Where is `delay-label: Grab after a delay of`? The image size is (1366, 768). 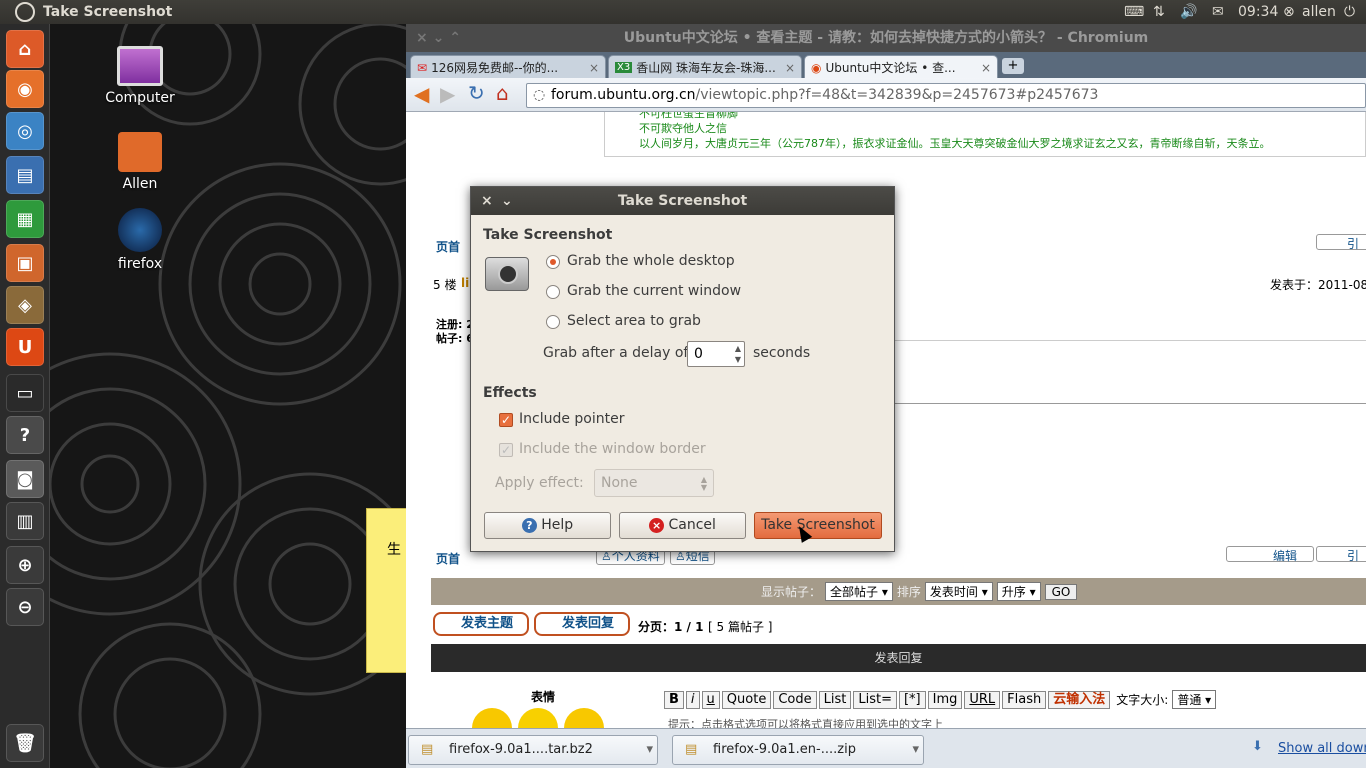
delay-label: Grab after a delay of is located at coordinates (616, 353).